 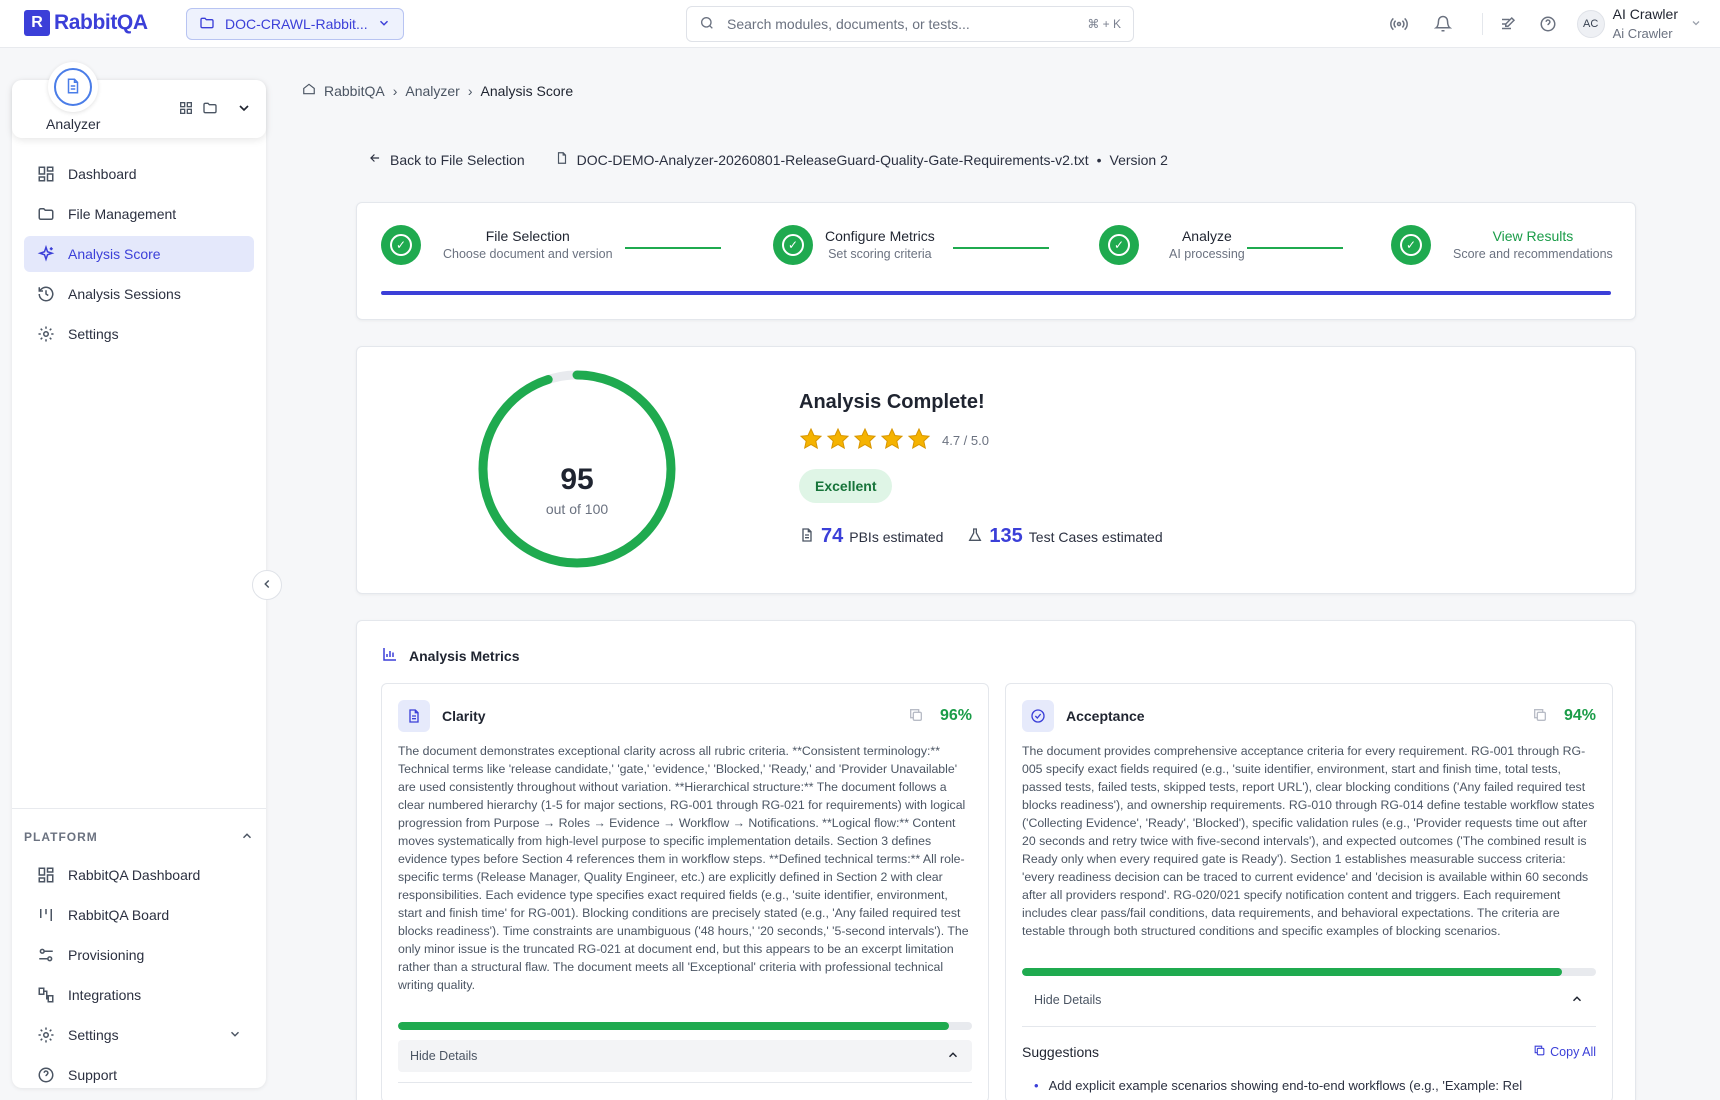 I want to click on sidebar-item-analysis-score: Analysis Score, so click(x=139, y=254).